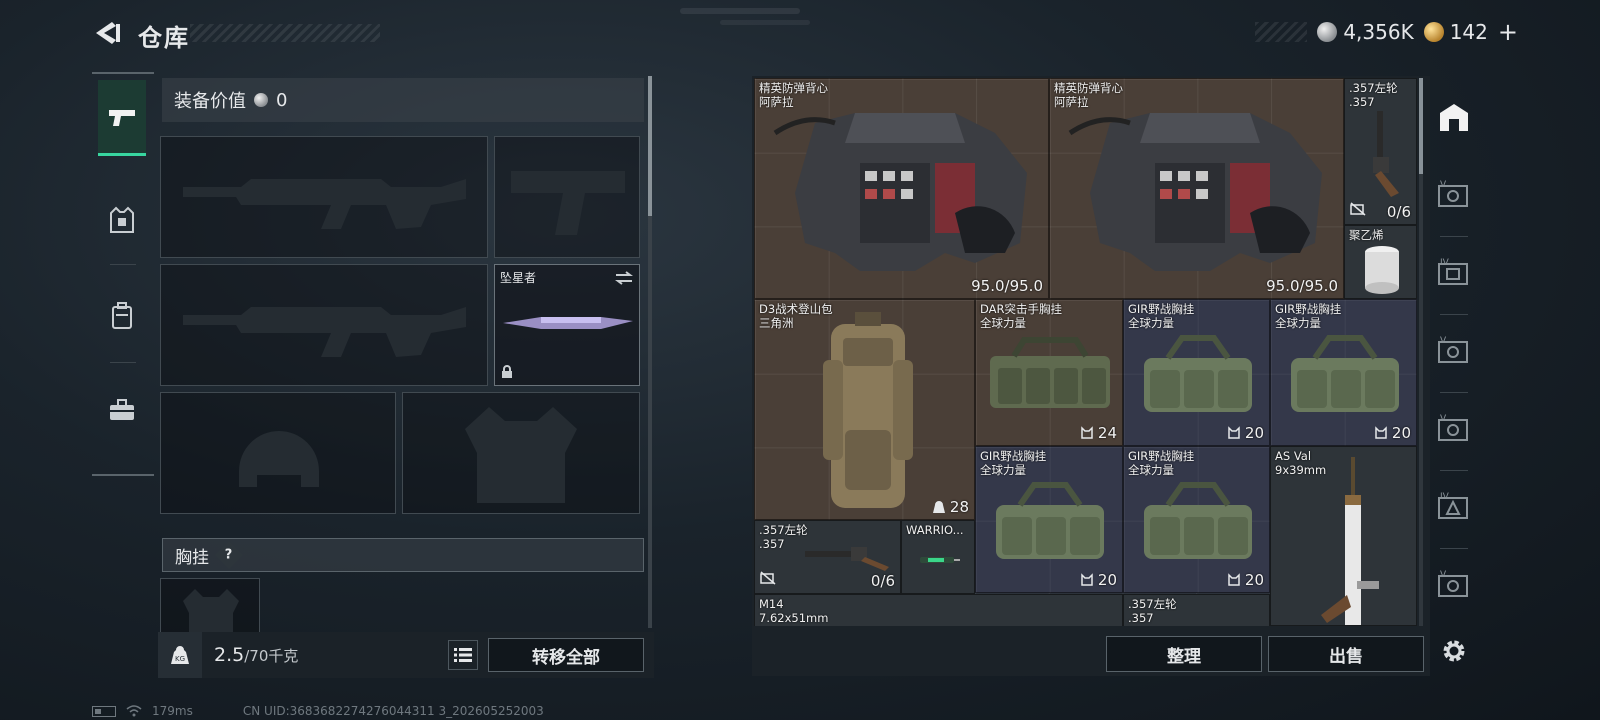 The width and height of the screenshot is (1600, 720). What do you see at coordinates (1382, 270) in the screenshot?
I see `spool-icon` at bounding box center [1382, 270].